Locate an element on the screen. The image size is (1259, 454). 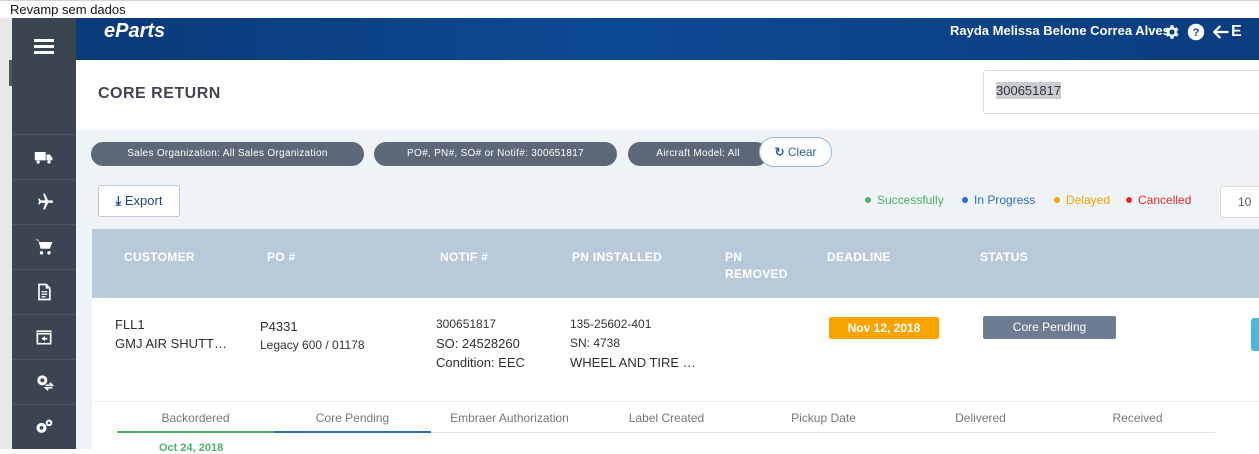
column-header-status: STATUS is located at coordinates (1004, 257).